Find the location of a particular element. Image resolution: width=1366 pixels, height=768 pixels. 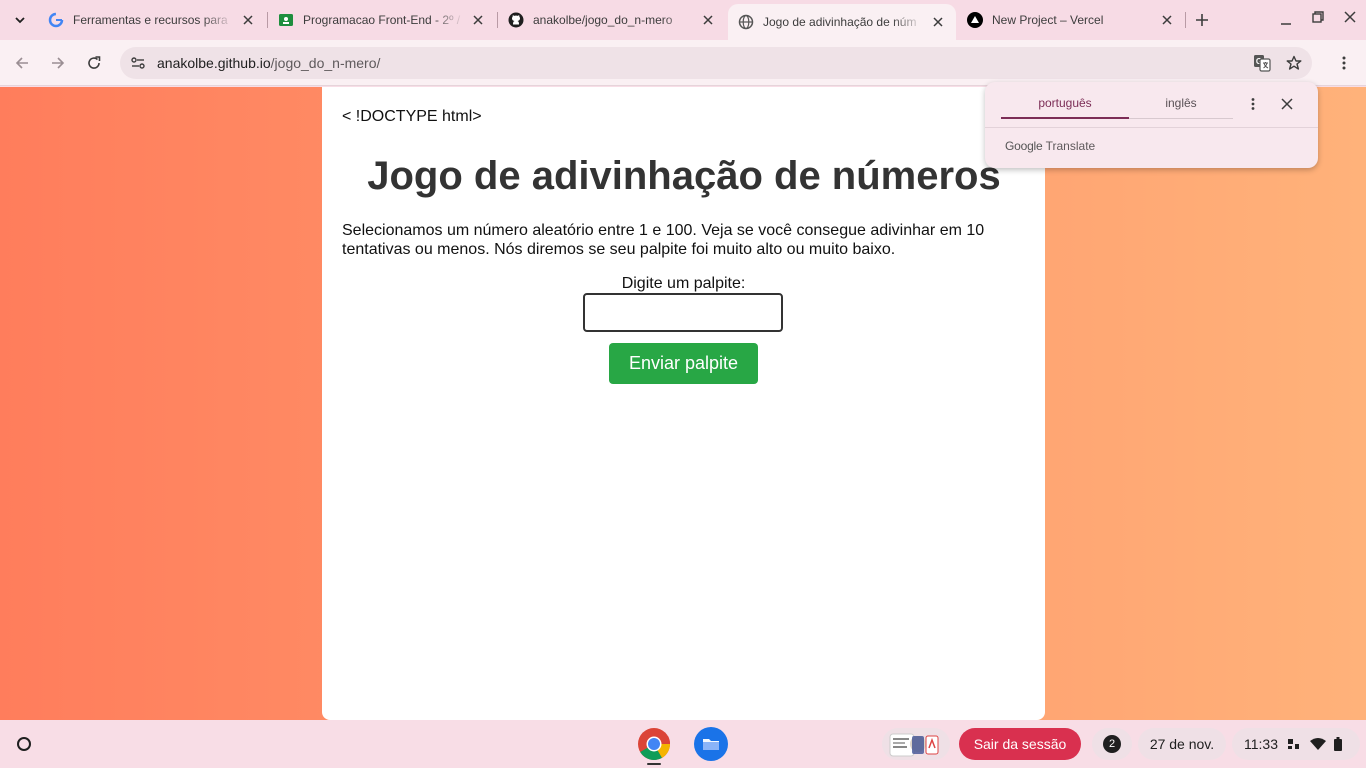

plus-icon is located at coordinates (1202, 20).